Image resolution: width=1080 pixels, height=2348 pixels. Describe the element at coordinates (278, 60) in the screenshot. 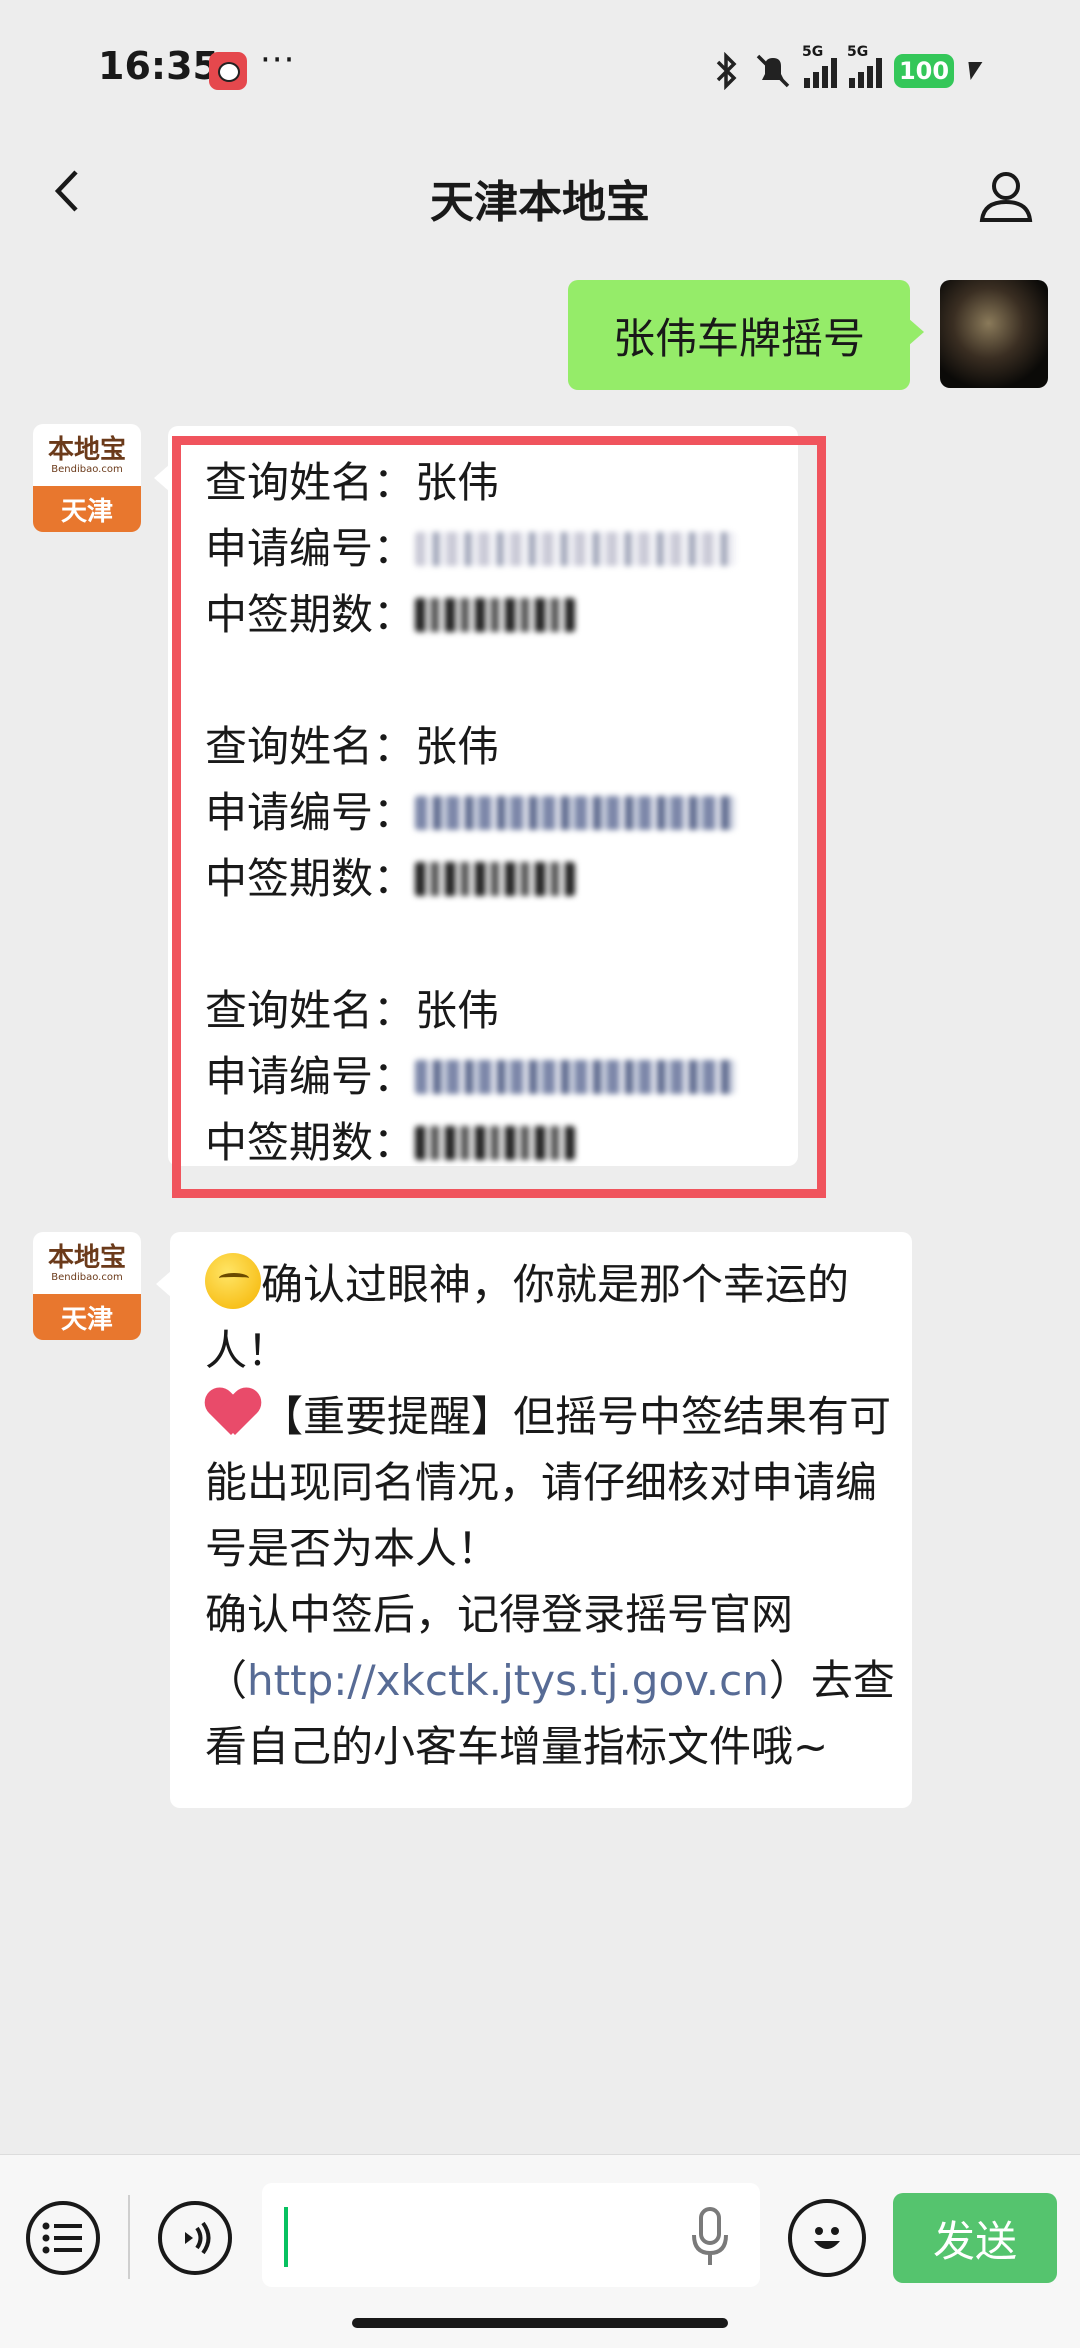

I see `more-notifications-icon: ···` at that location.